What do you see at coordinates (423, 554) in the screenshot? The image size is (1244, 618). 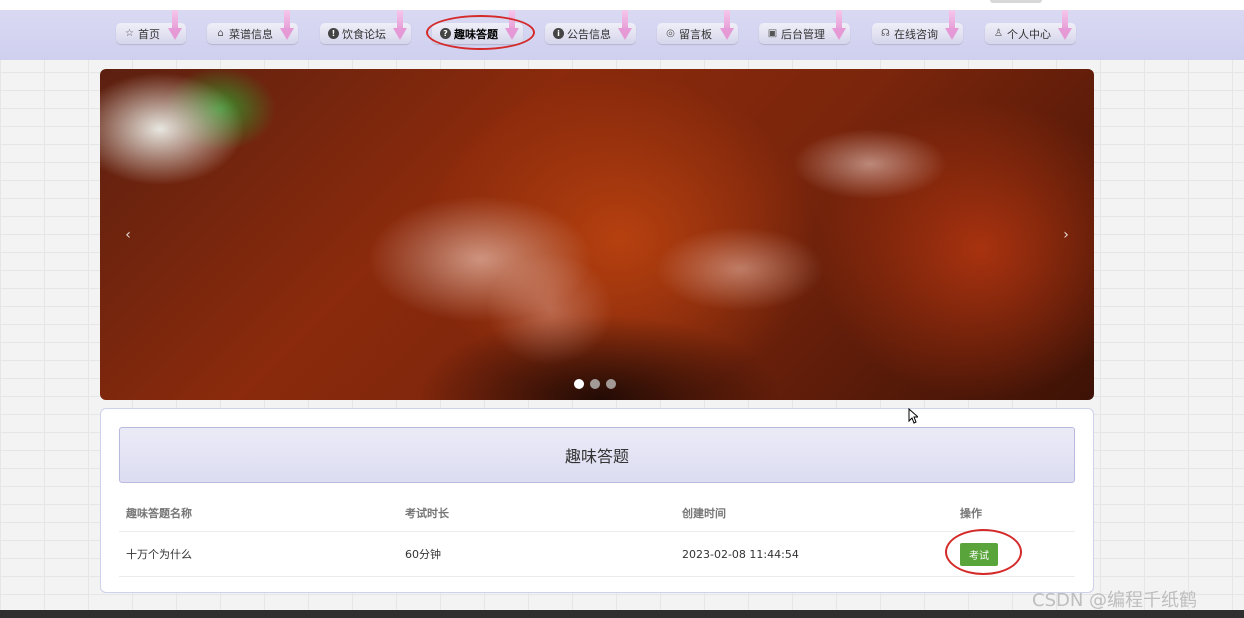 I see `quiz-duration-cell: 60分钟` at bounding box center [423, 554].